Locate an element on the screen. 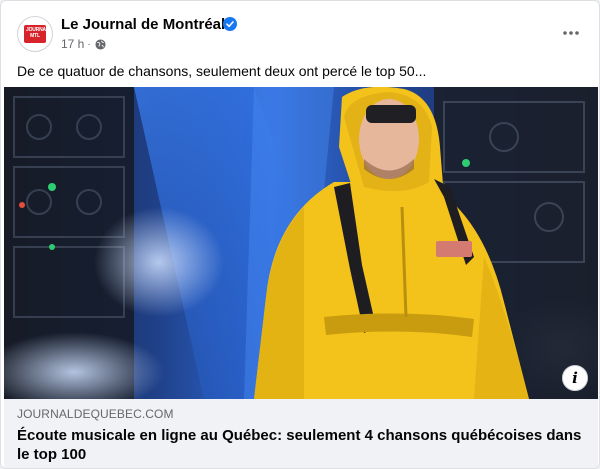 The image size is (600, 469). post-timestamp: 17 h is located at coordinates (72, 44).